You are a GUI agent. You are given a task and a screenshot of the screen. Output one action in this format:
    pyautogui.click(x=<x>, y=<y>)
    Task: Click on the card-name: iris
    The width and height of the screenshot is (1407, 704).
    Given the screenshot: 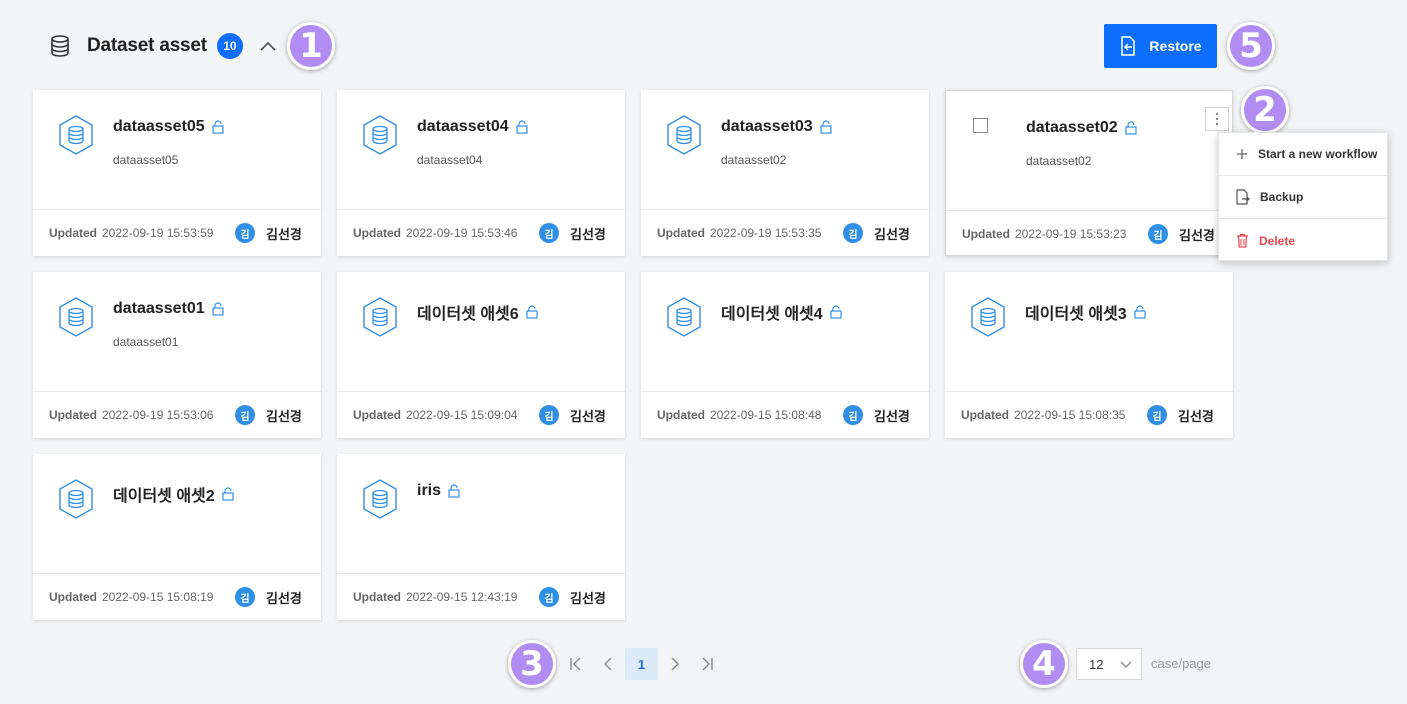 What is the action you would take?
    pyautogui.click(x=429, y=490)
    